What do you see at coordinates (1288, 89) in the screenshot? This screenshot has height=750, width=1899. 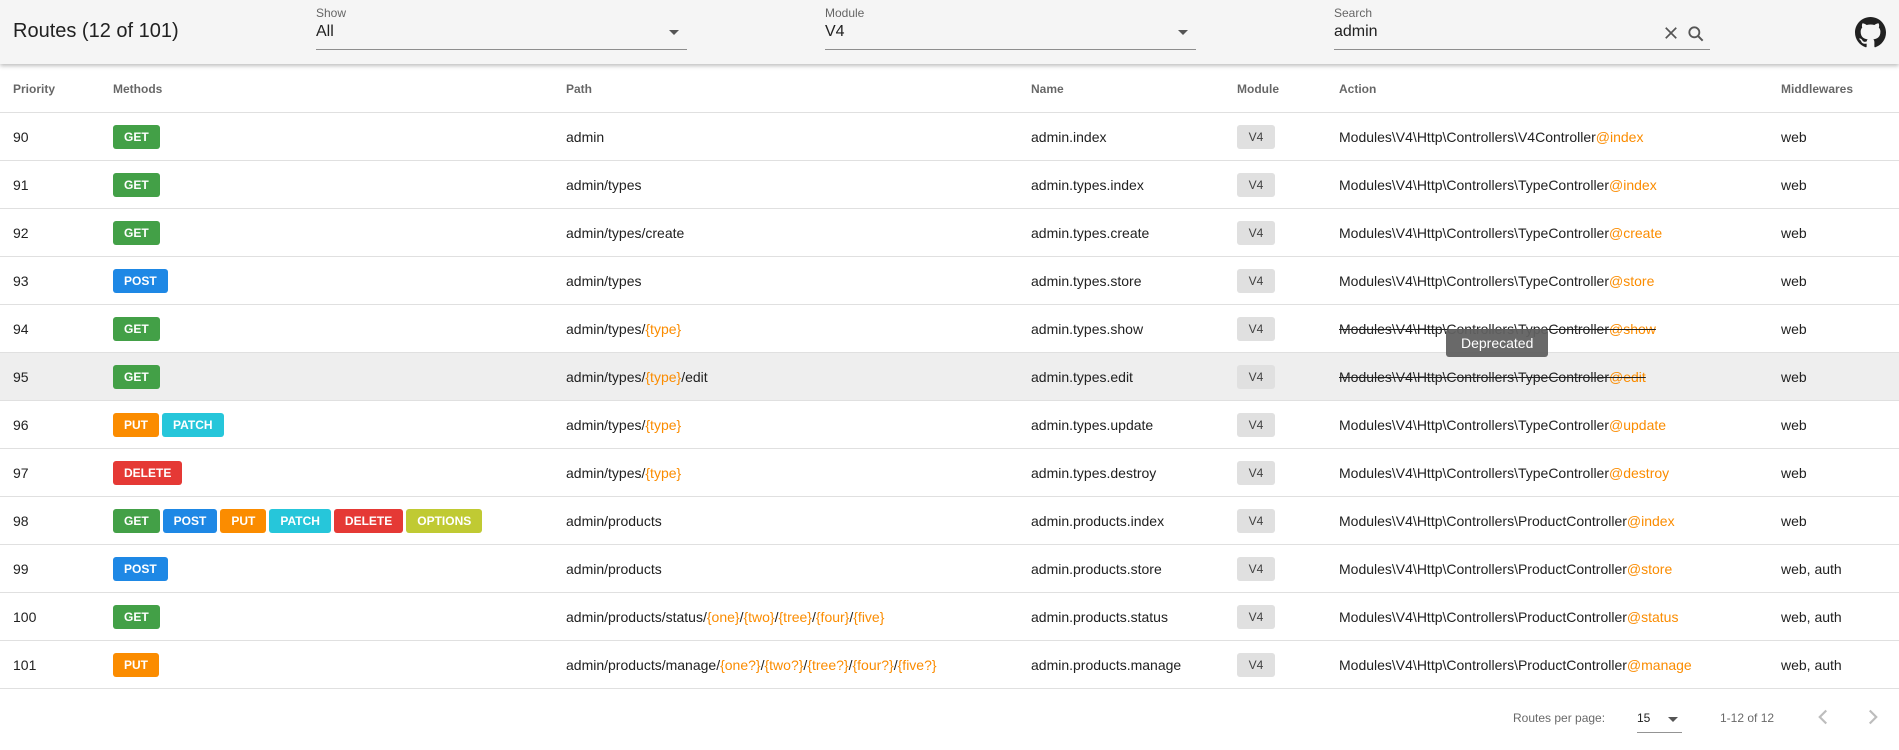 I see `column-header-module: Module` at bounding box center [1288, 89].